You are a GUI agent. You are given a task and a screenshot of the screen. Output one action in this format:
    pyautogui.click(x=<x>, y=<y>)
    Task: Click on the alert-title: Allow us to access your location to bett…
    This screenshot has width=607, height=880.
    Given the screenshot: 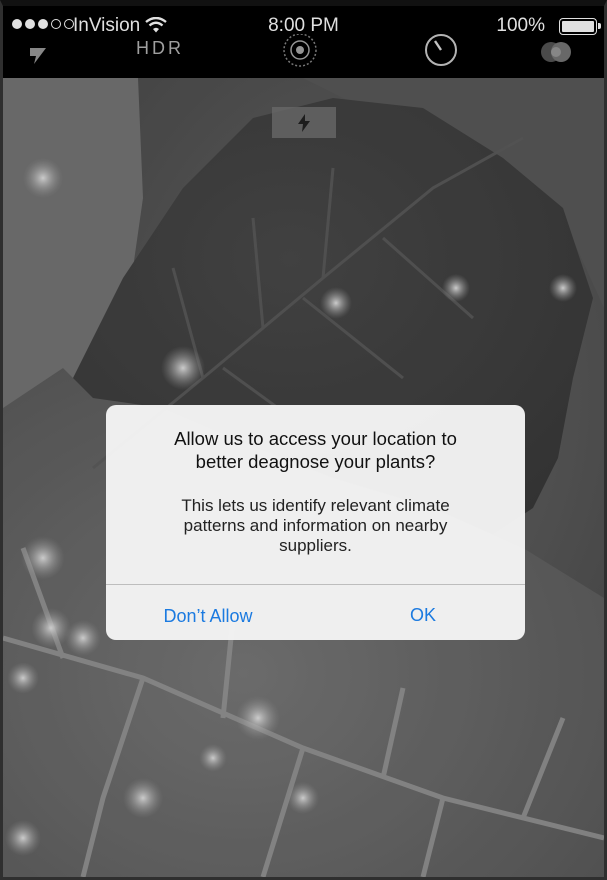 What is the action you would take?
    pyautogui.click(x=315, y=450)
    